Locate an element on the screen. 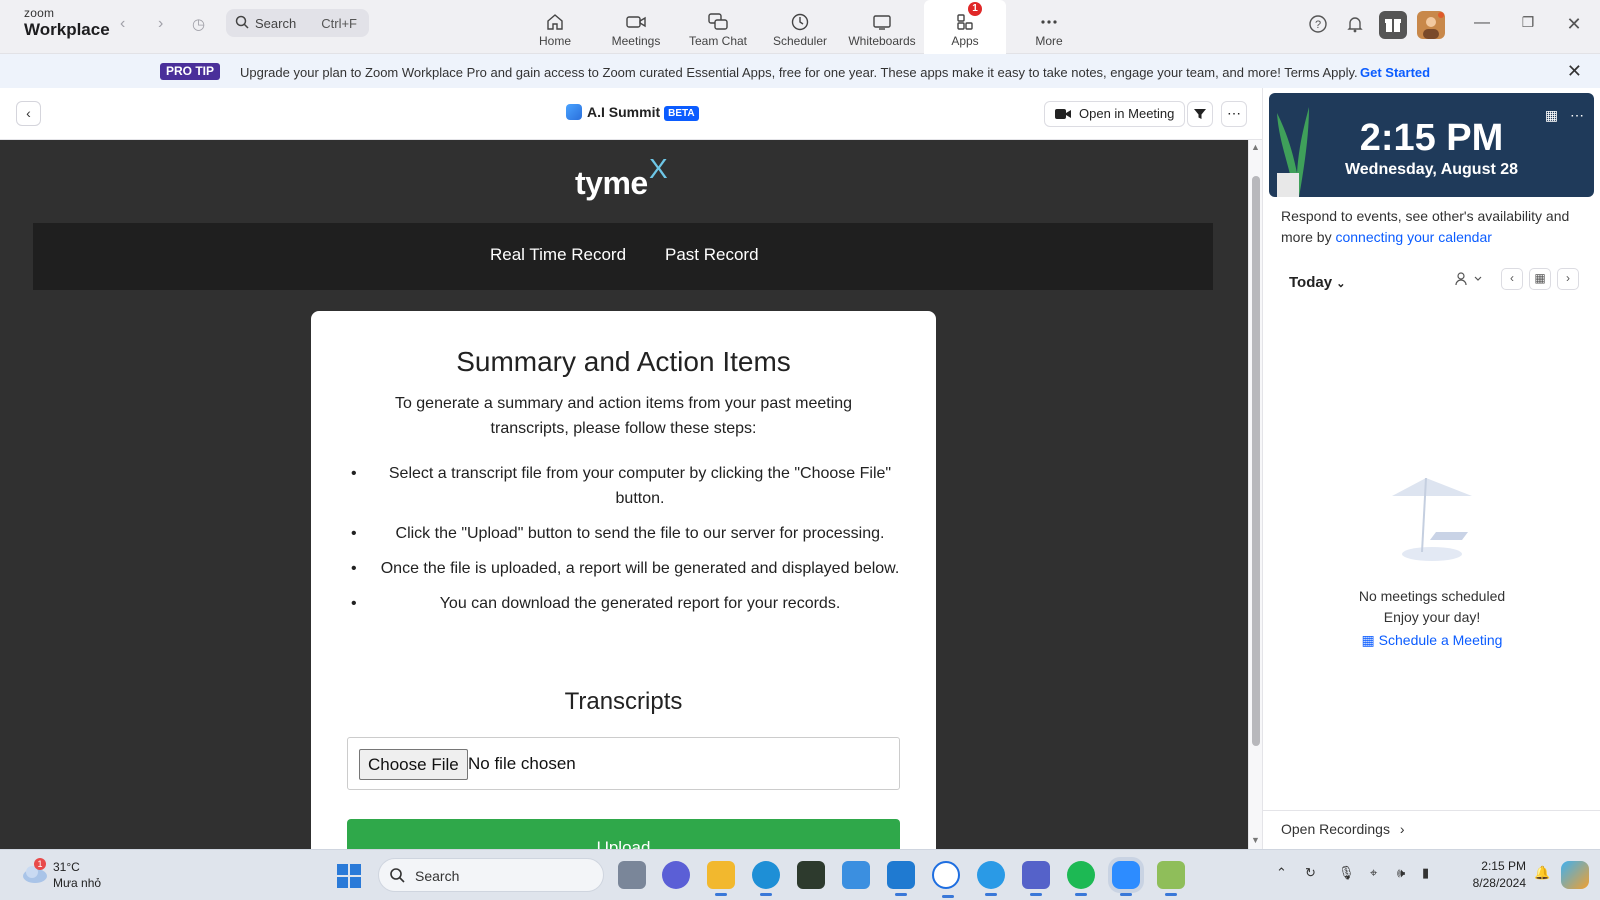 Image resolution: width=1600 pixels, height=900 pixels. close-icon: ✕ is located at coordinates (1574, 26).